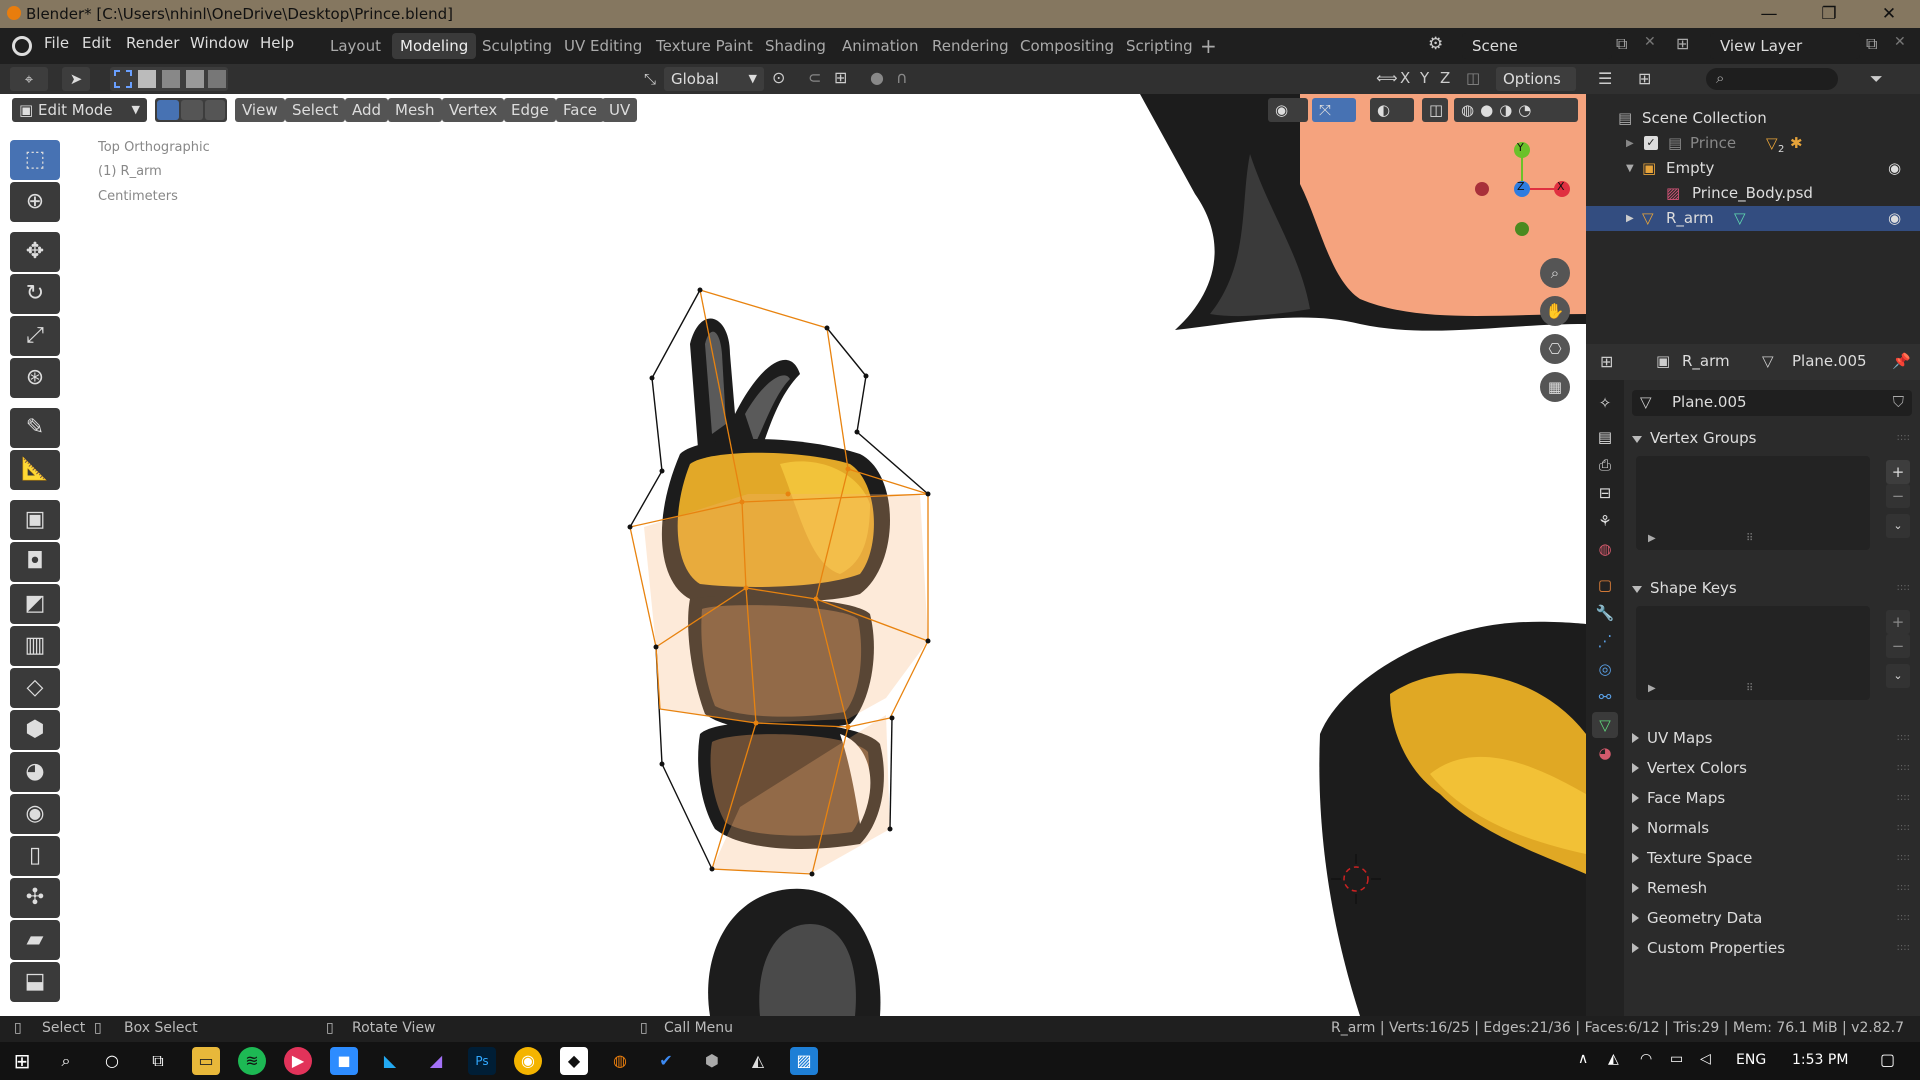 Image resolution: width=1920 pixels, height=1080 pixels. What do you see at coordinates (1537, 46) in the screenshot?
I see `scene-name-field: Scene` at bounding box center [1537, 46].